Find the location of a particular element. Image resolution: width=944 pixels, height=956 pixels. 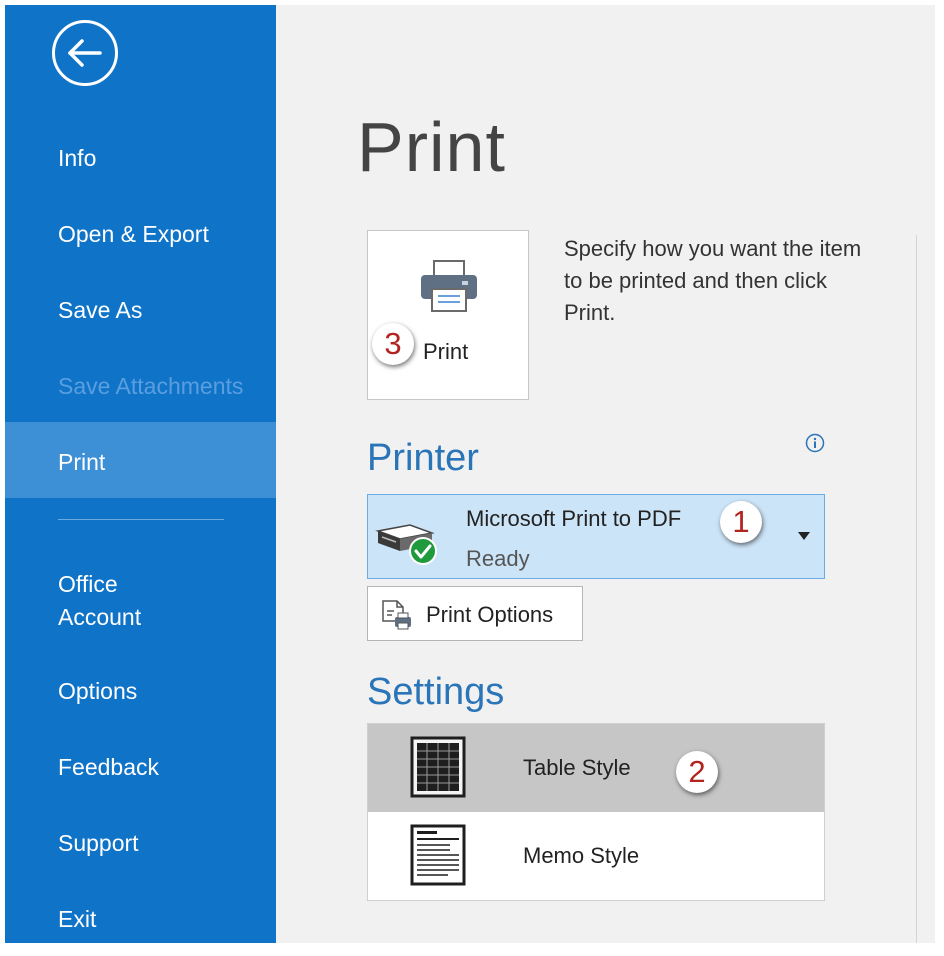

sidebar-item-save-as: Save As is located at coordinates (140, 310).